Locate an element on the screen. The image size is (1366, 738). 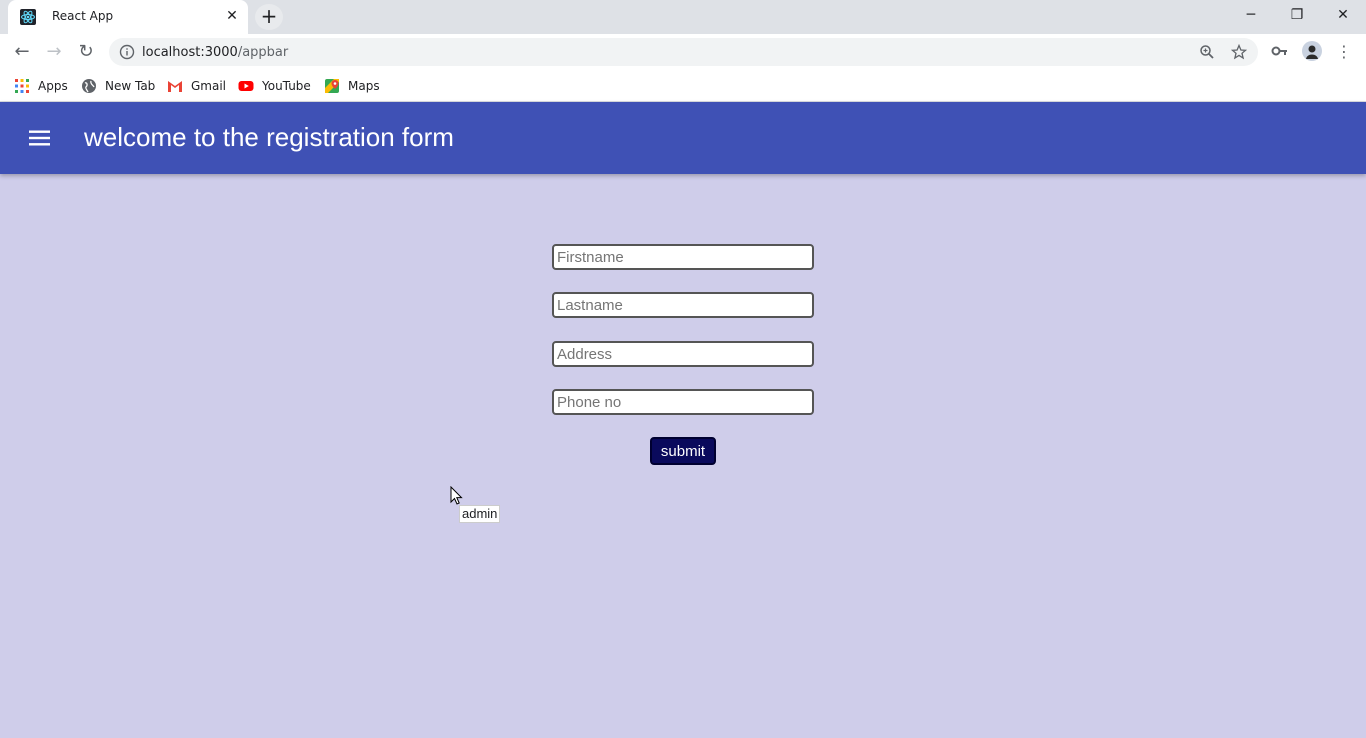
tab-title: React App is located at coordinates (83, 16).